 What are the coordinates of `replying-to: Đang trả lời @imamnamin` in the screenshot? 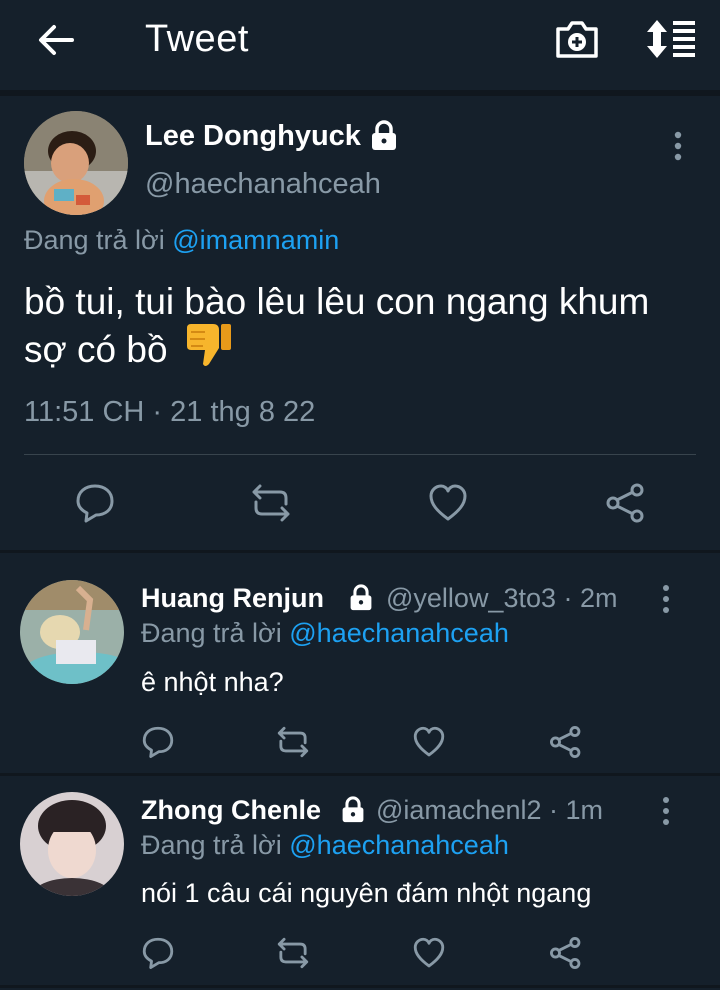 It's located at (181, 240).